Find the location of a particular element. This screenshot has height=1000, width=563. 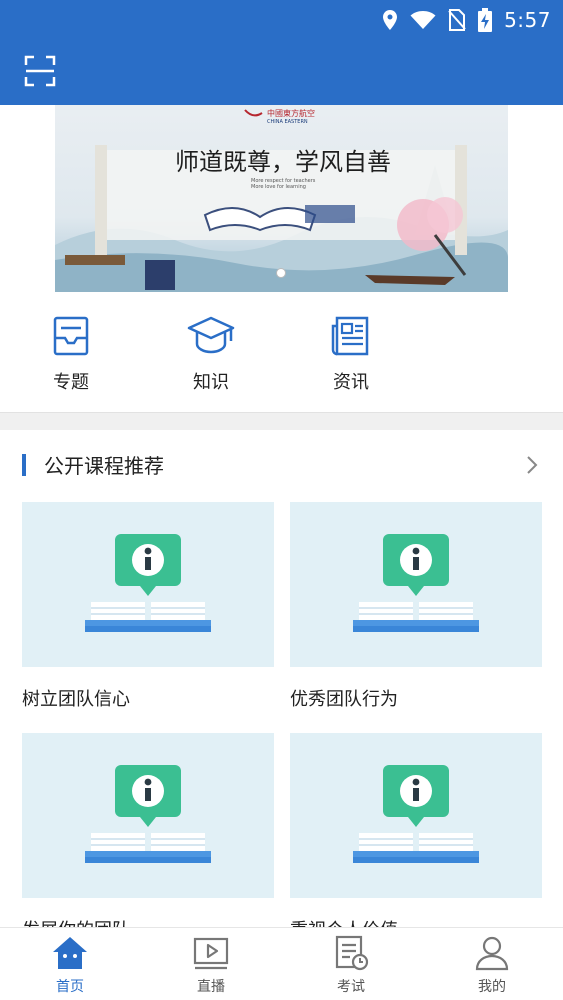

course-card: 树立团队信心 is located at coordinates (148, 606).